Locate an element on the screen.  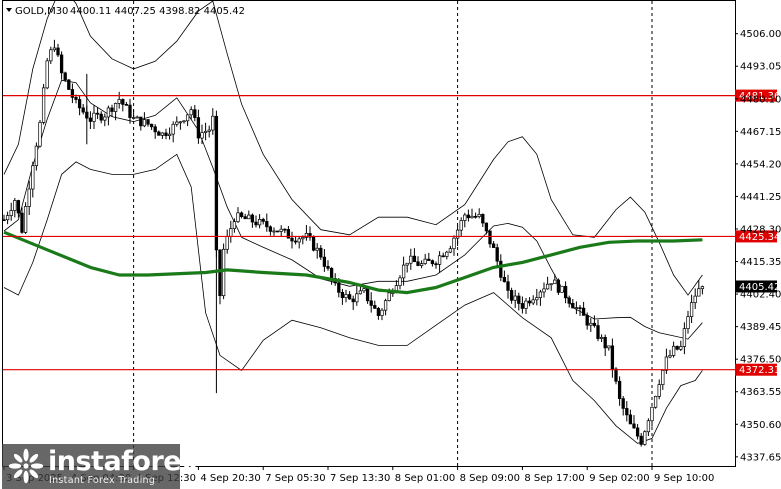
symbol-label: GOLD,M30 is located at coordinates (41, 11).